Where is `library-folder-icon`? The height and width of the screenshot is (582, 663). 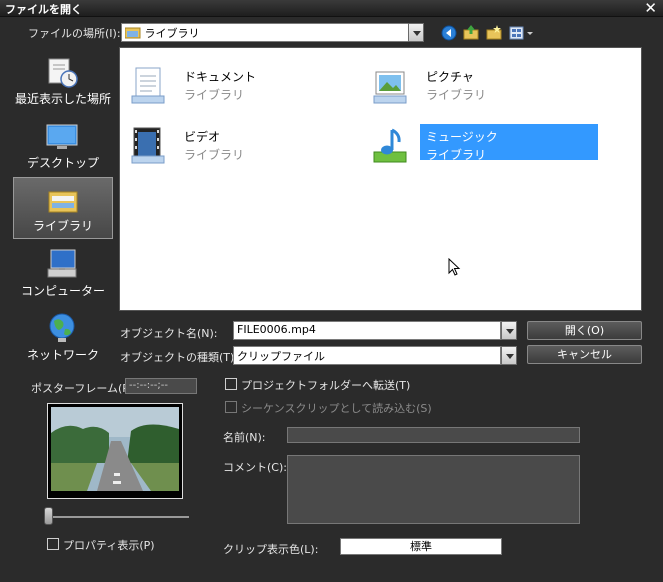 library-folder-icon is located at coordinates (132, 33).